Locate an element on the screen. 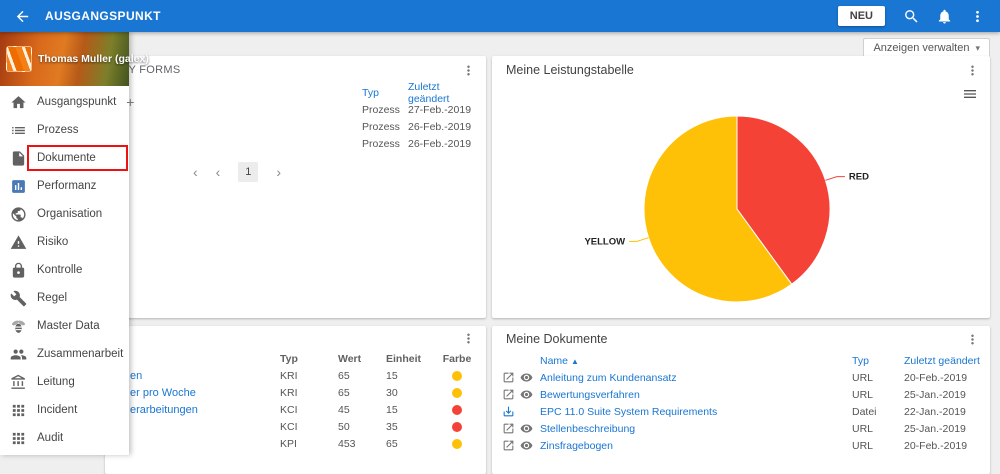 The width and height of the screenshot is (1000, 474). sidebar-item-leitung: Leitung is located at coordinates (64, 382).